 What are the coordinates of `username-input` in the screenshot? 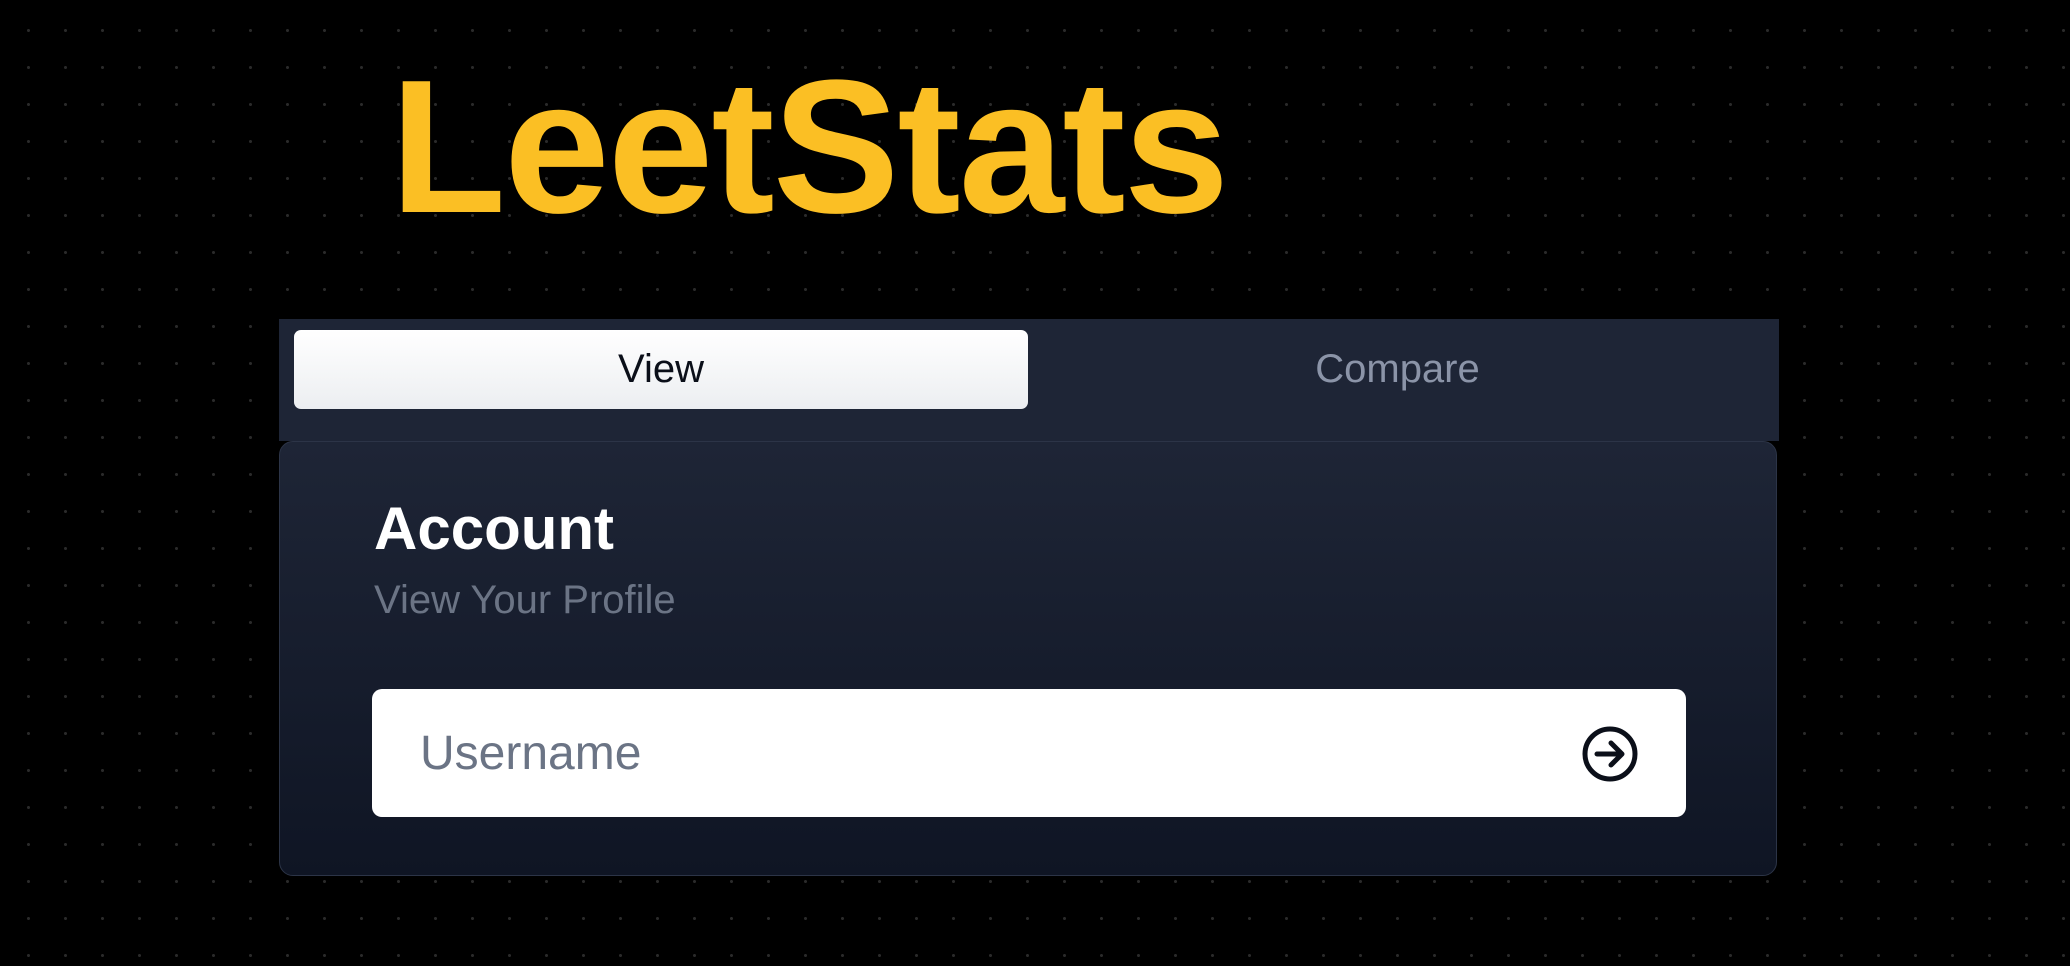 It's located at (962, 753).